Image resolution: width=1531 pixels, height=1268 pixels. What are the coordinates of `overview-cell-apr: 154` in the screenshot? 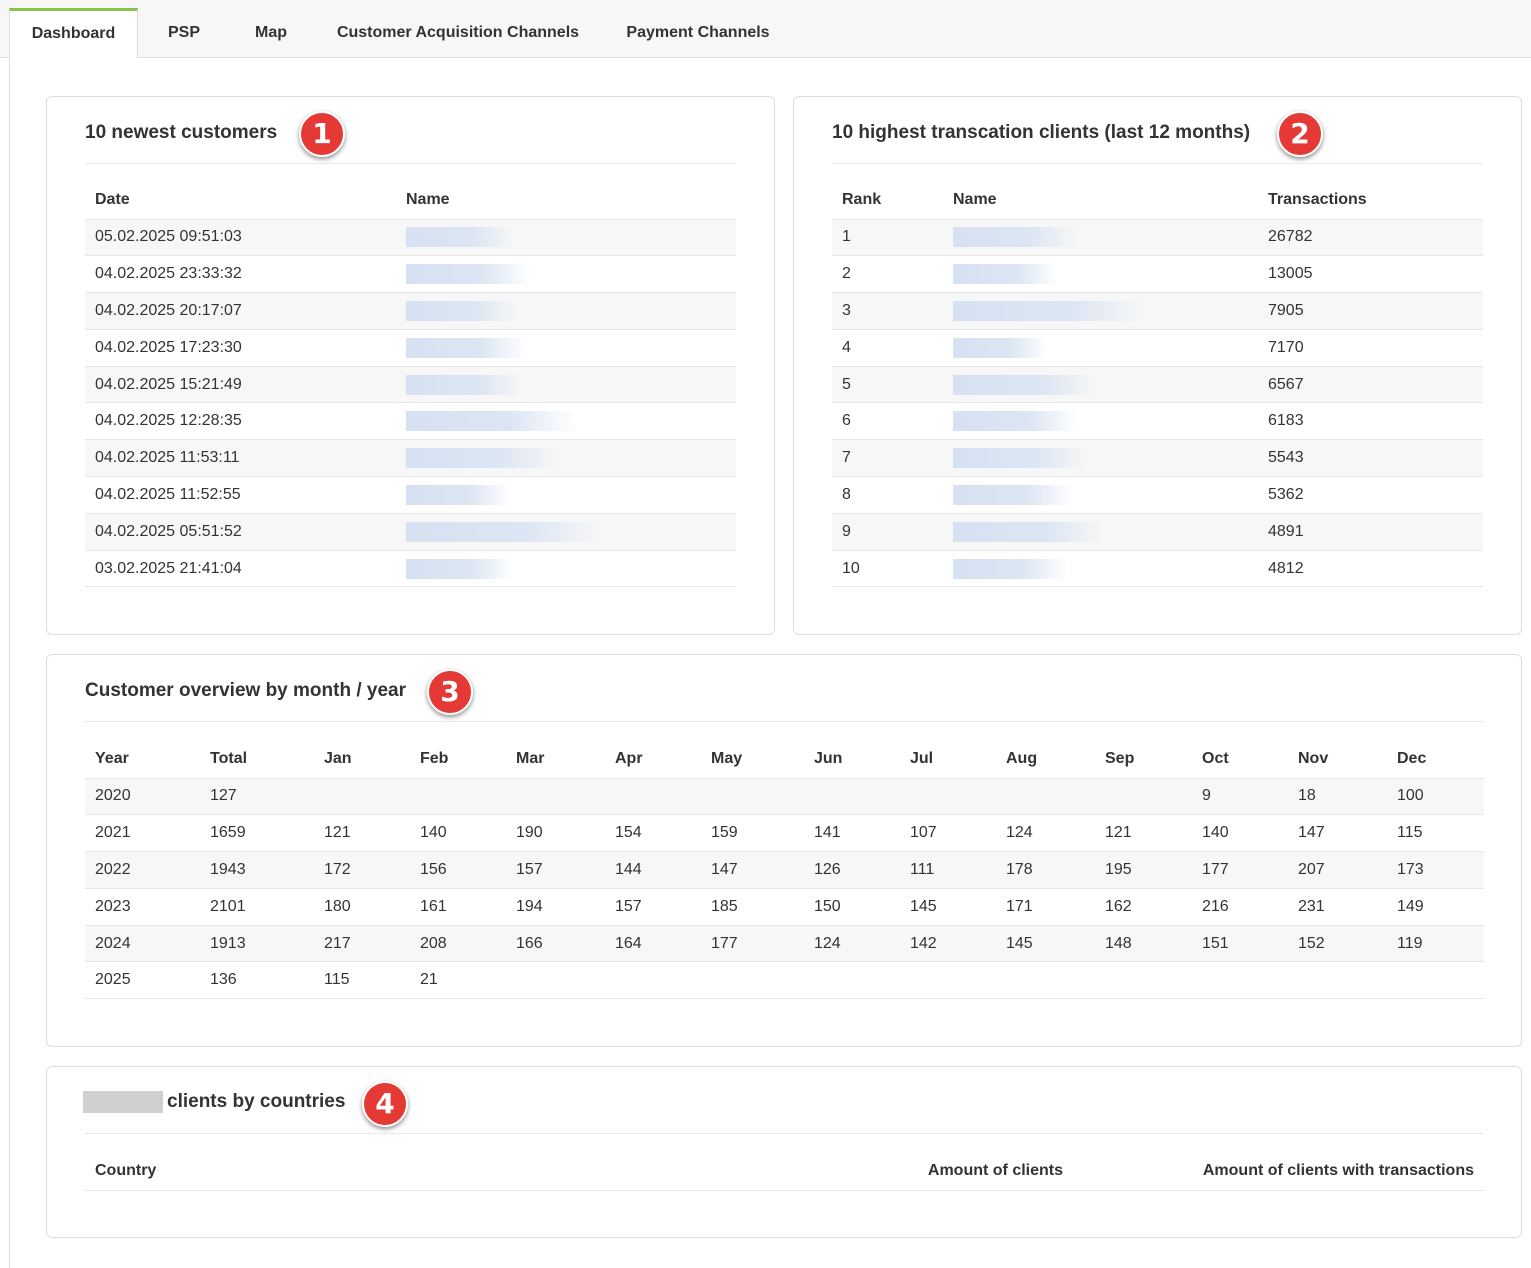 It's located at (653, 833).